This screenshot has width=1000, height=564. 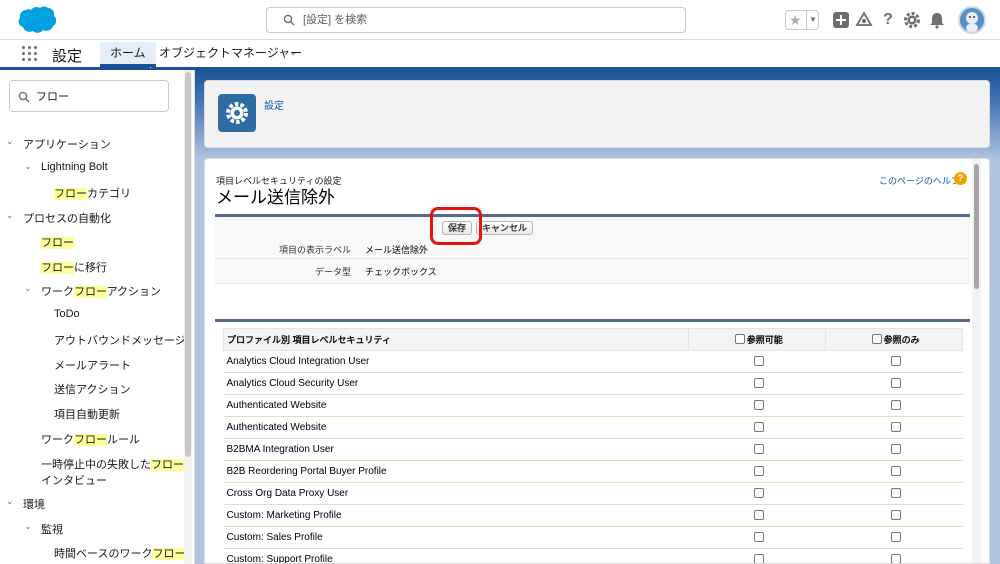 I want to click on tree-item-outbound-messages: アウトバウンドメッセージ, so click(x=120, y=340).